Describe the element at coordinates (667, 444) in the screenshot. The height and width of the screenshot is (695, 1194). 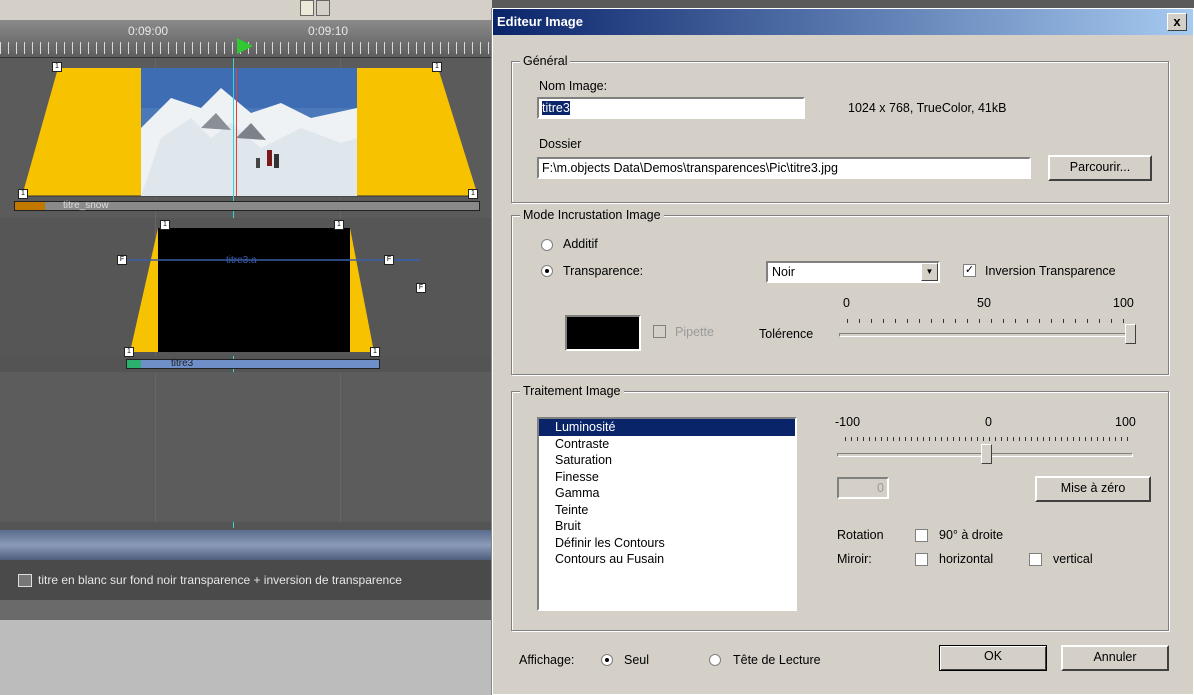
I see `processing-list-item: Contraste` at that location.